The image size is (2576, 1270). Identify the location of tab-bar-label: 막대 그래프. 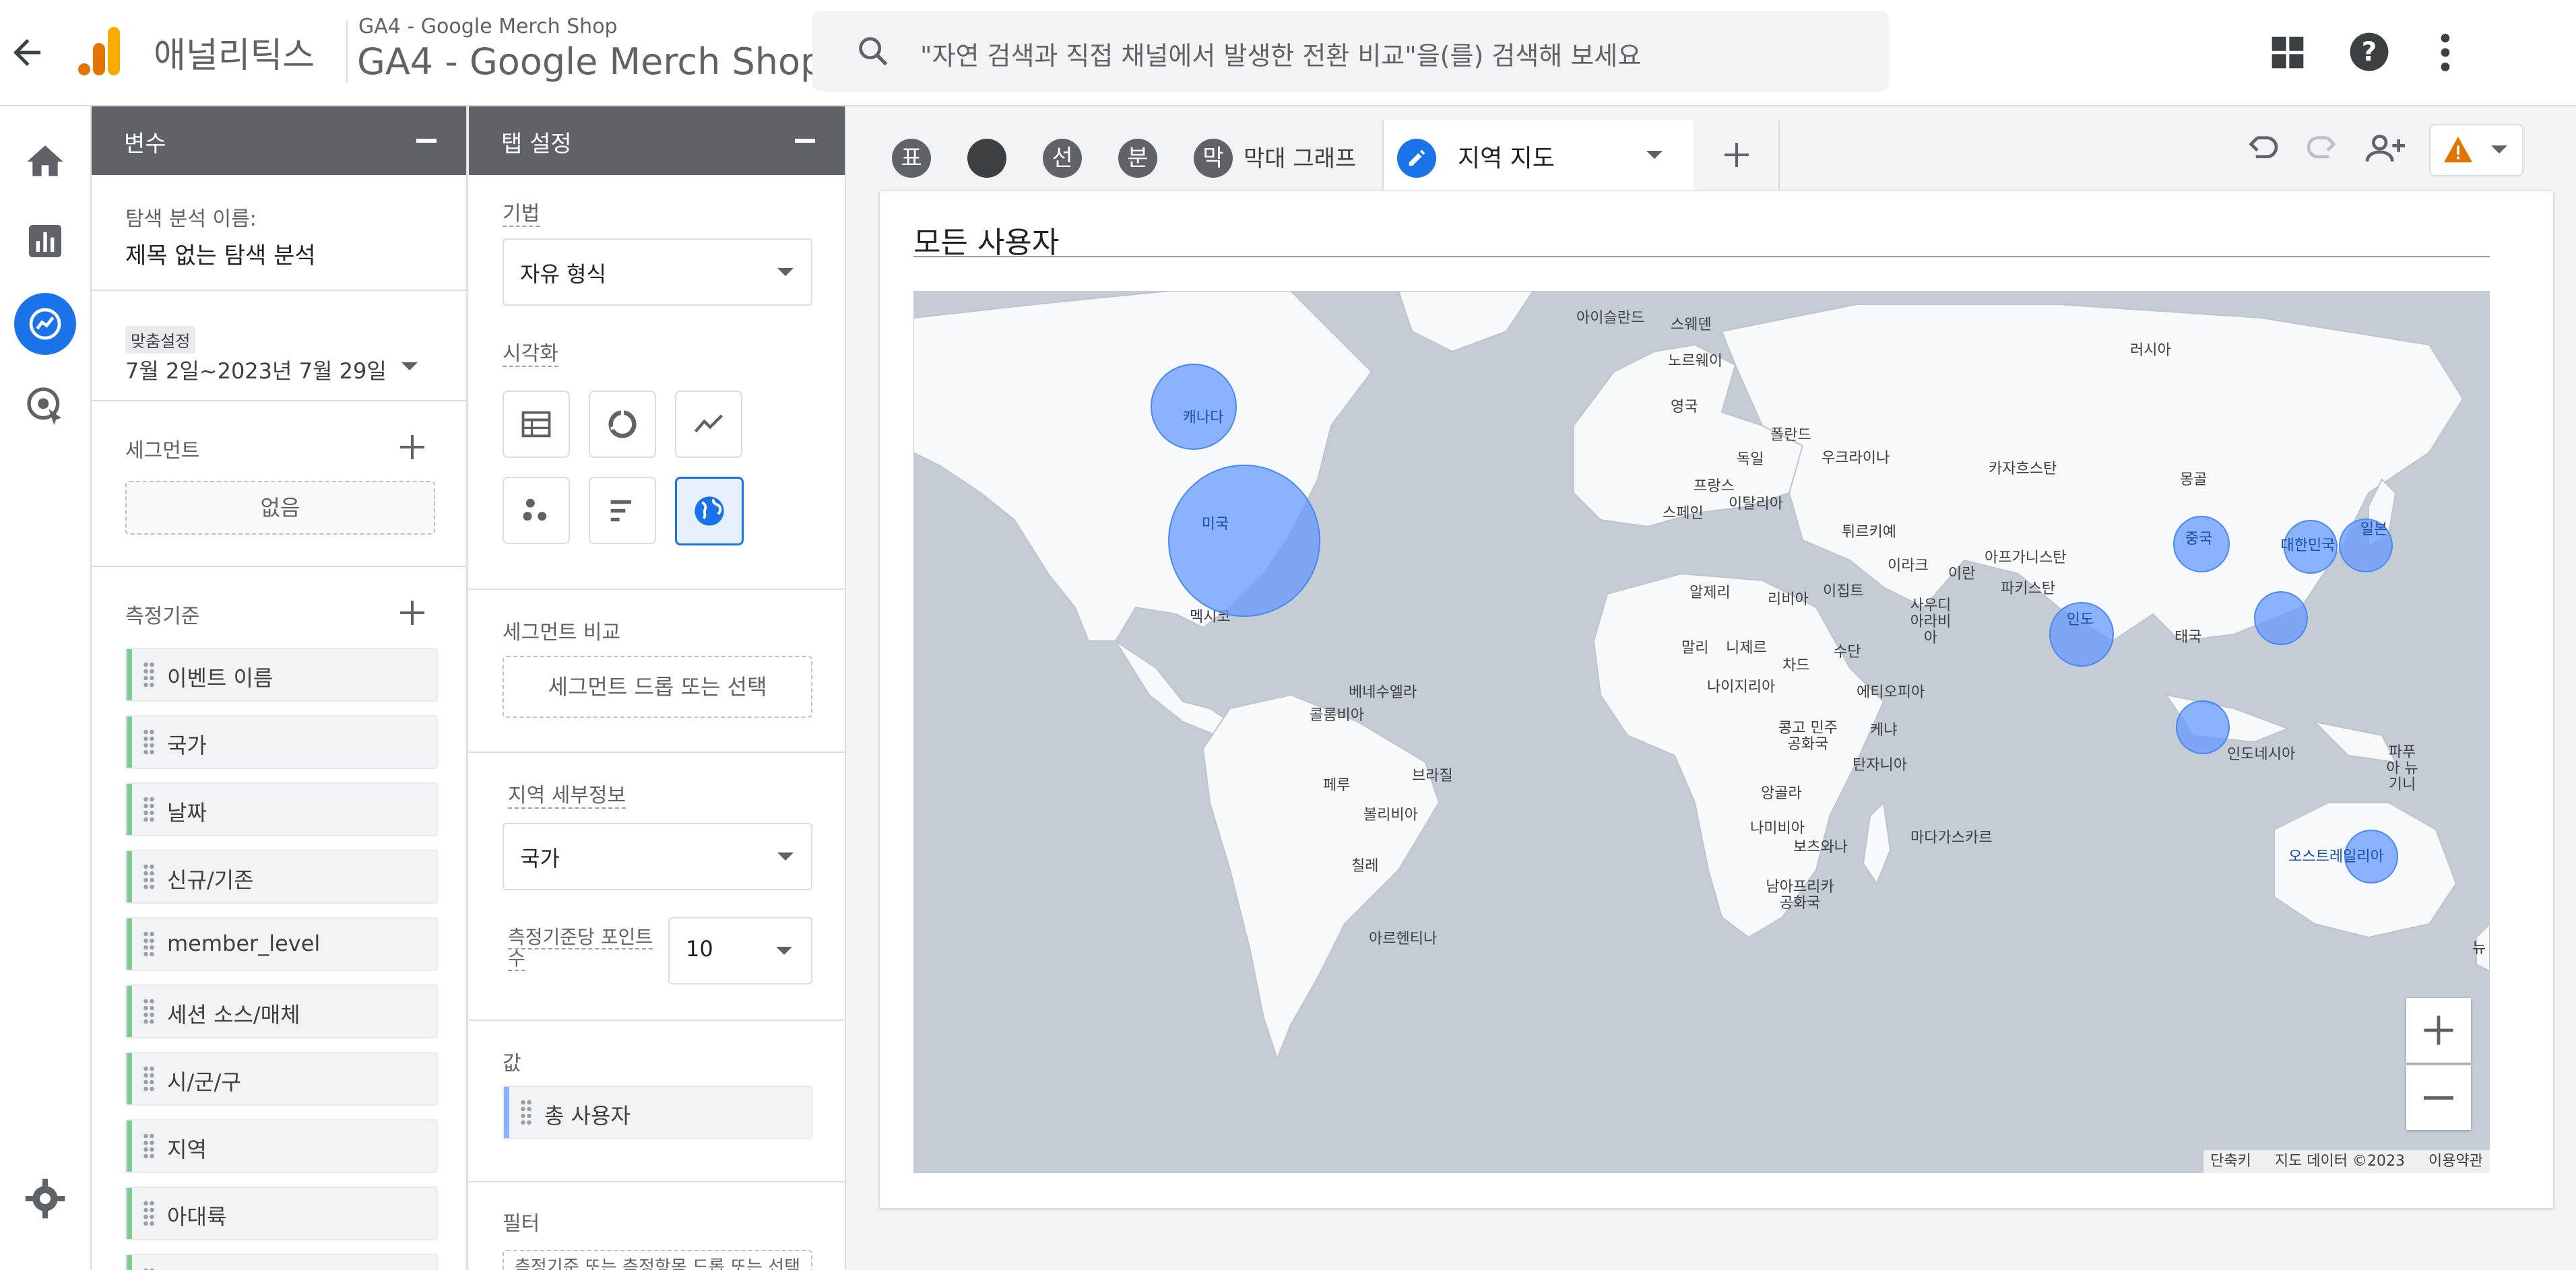
(1301, 158).